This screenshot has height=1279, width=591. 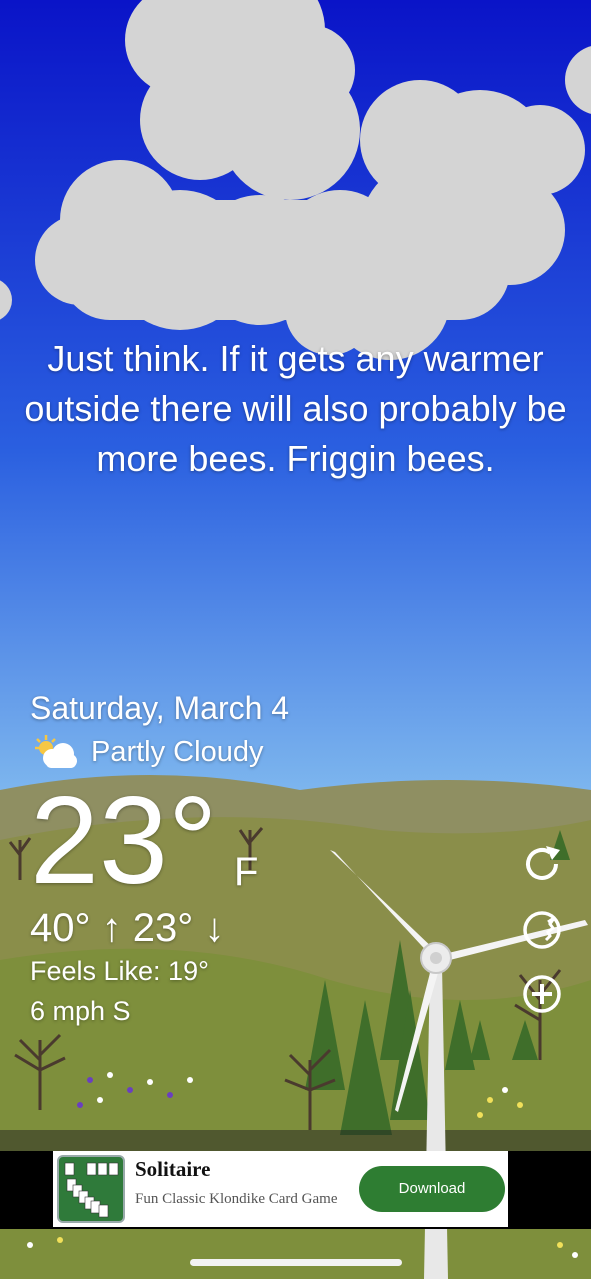 What do you see at coordinates (246, 872) in the screenshot?
I see `temperature-unit: F` at bounding box center [246, 872].